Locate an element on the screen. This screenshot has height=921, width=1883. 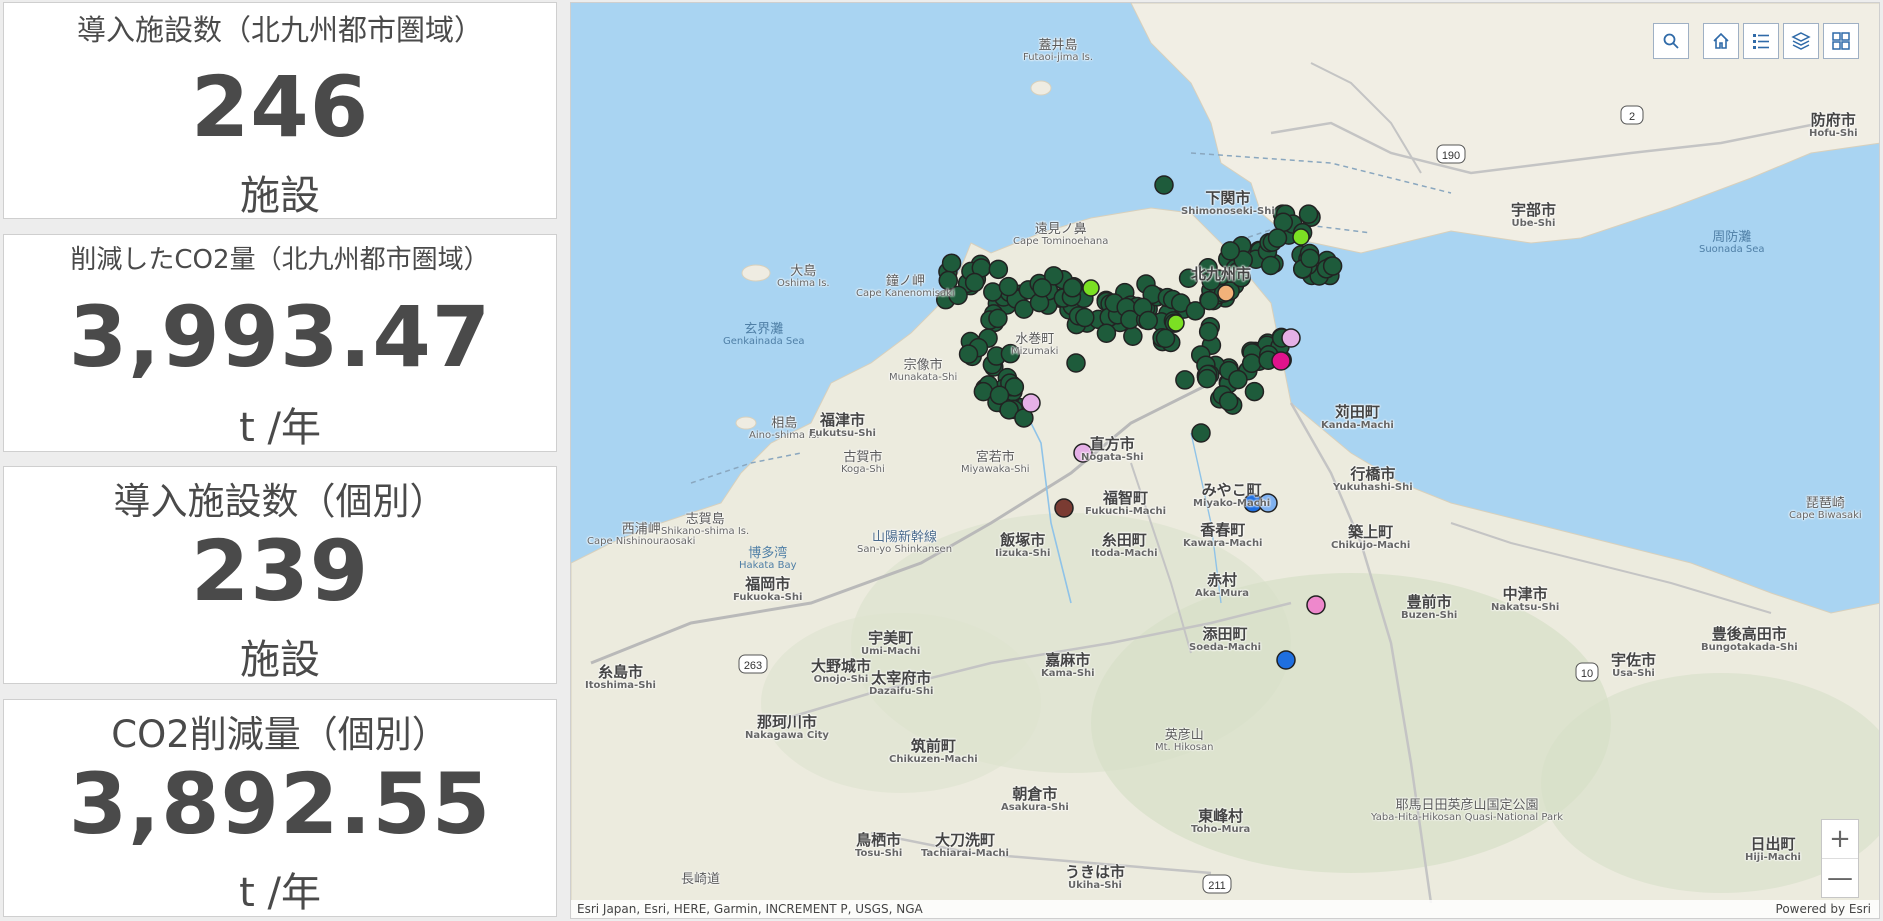
zoom-out-button: — is located at coordinates (1840, 877).